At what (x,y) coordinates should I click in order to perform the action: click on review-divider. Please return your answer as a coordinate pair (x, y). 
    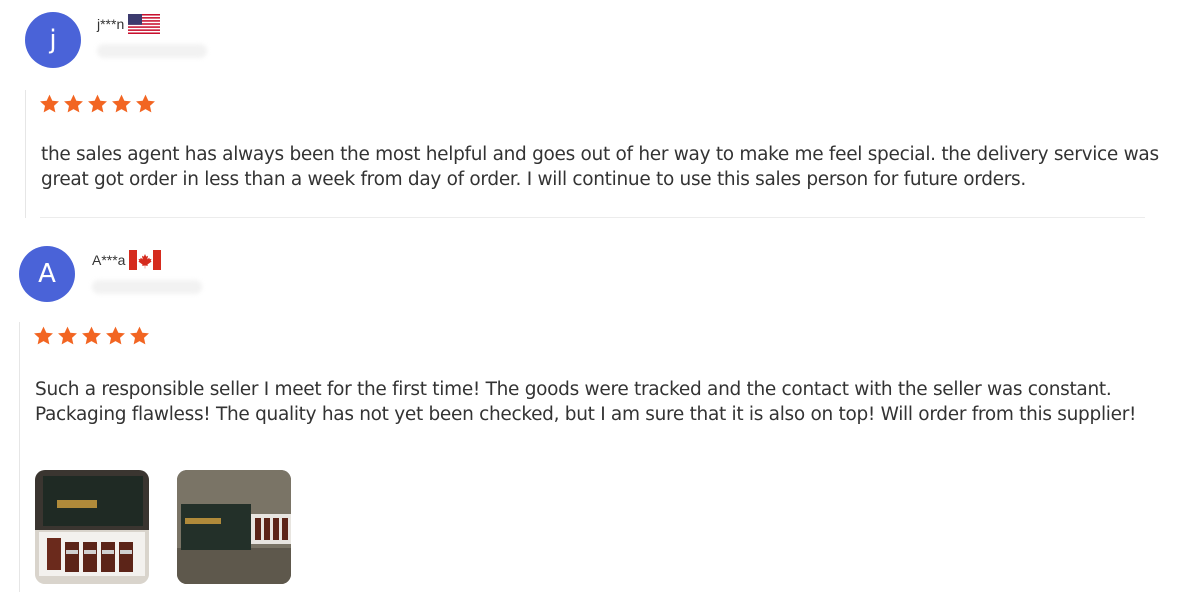
    Looking at the image, I should click on (592, 217).